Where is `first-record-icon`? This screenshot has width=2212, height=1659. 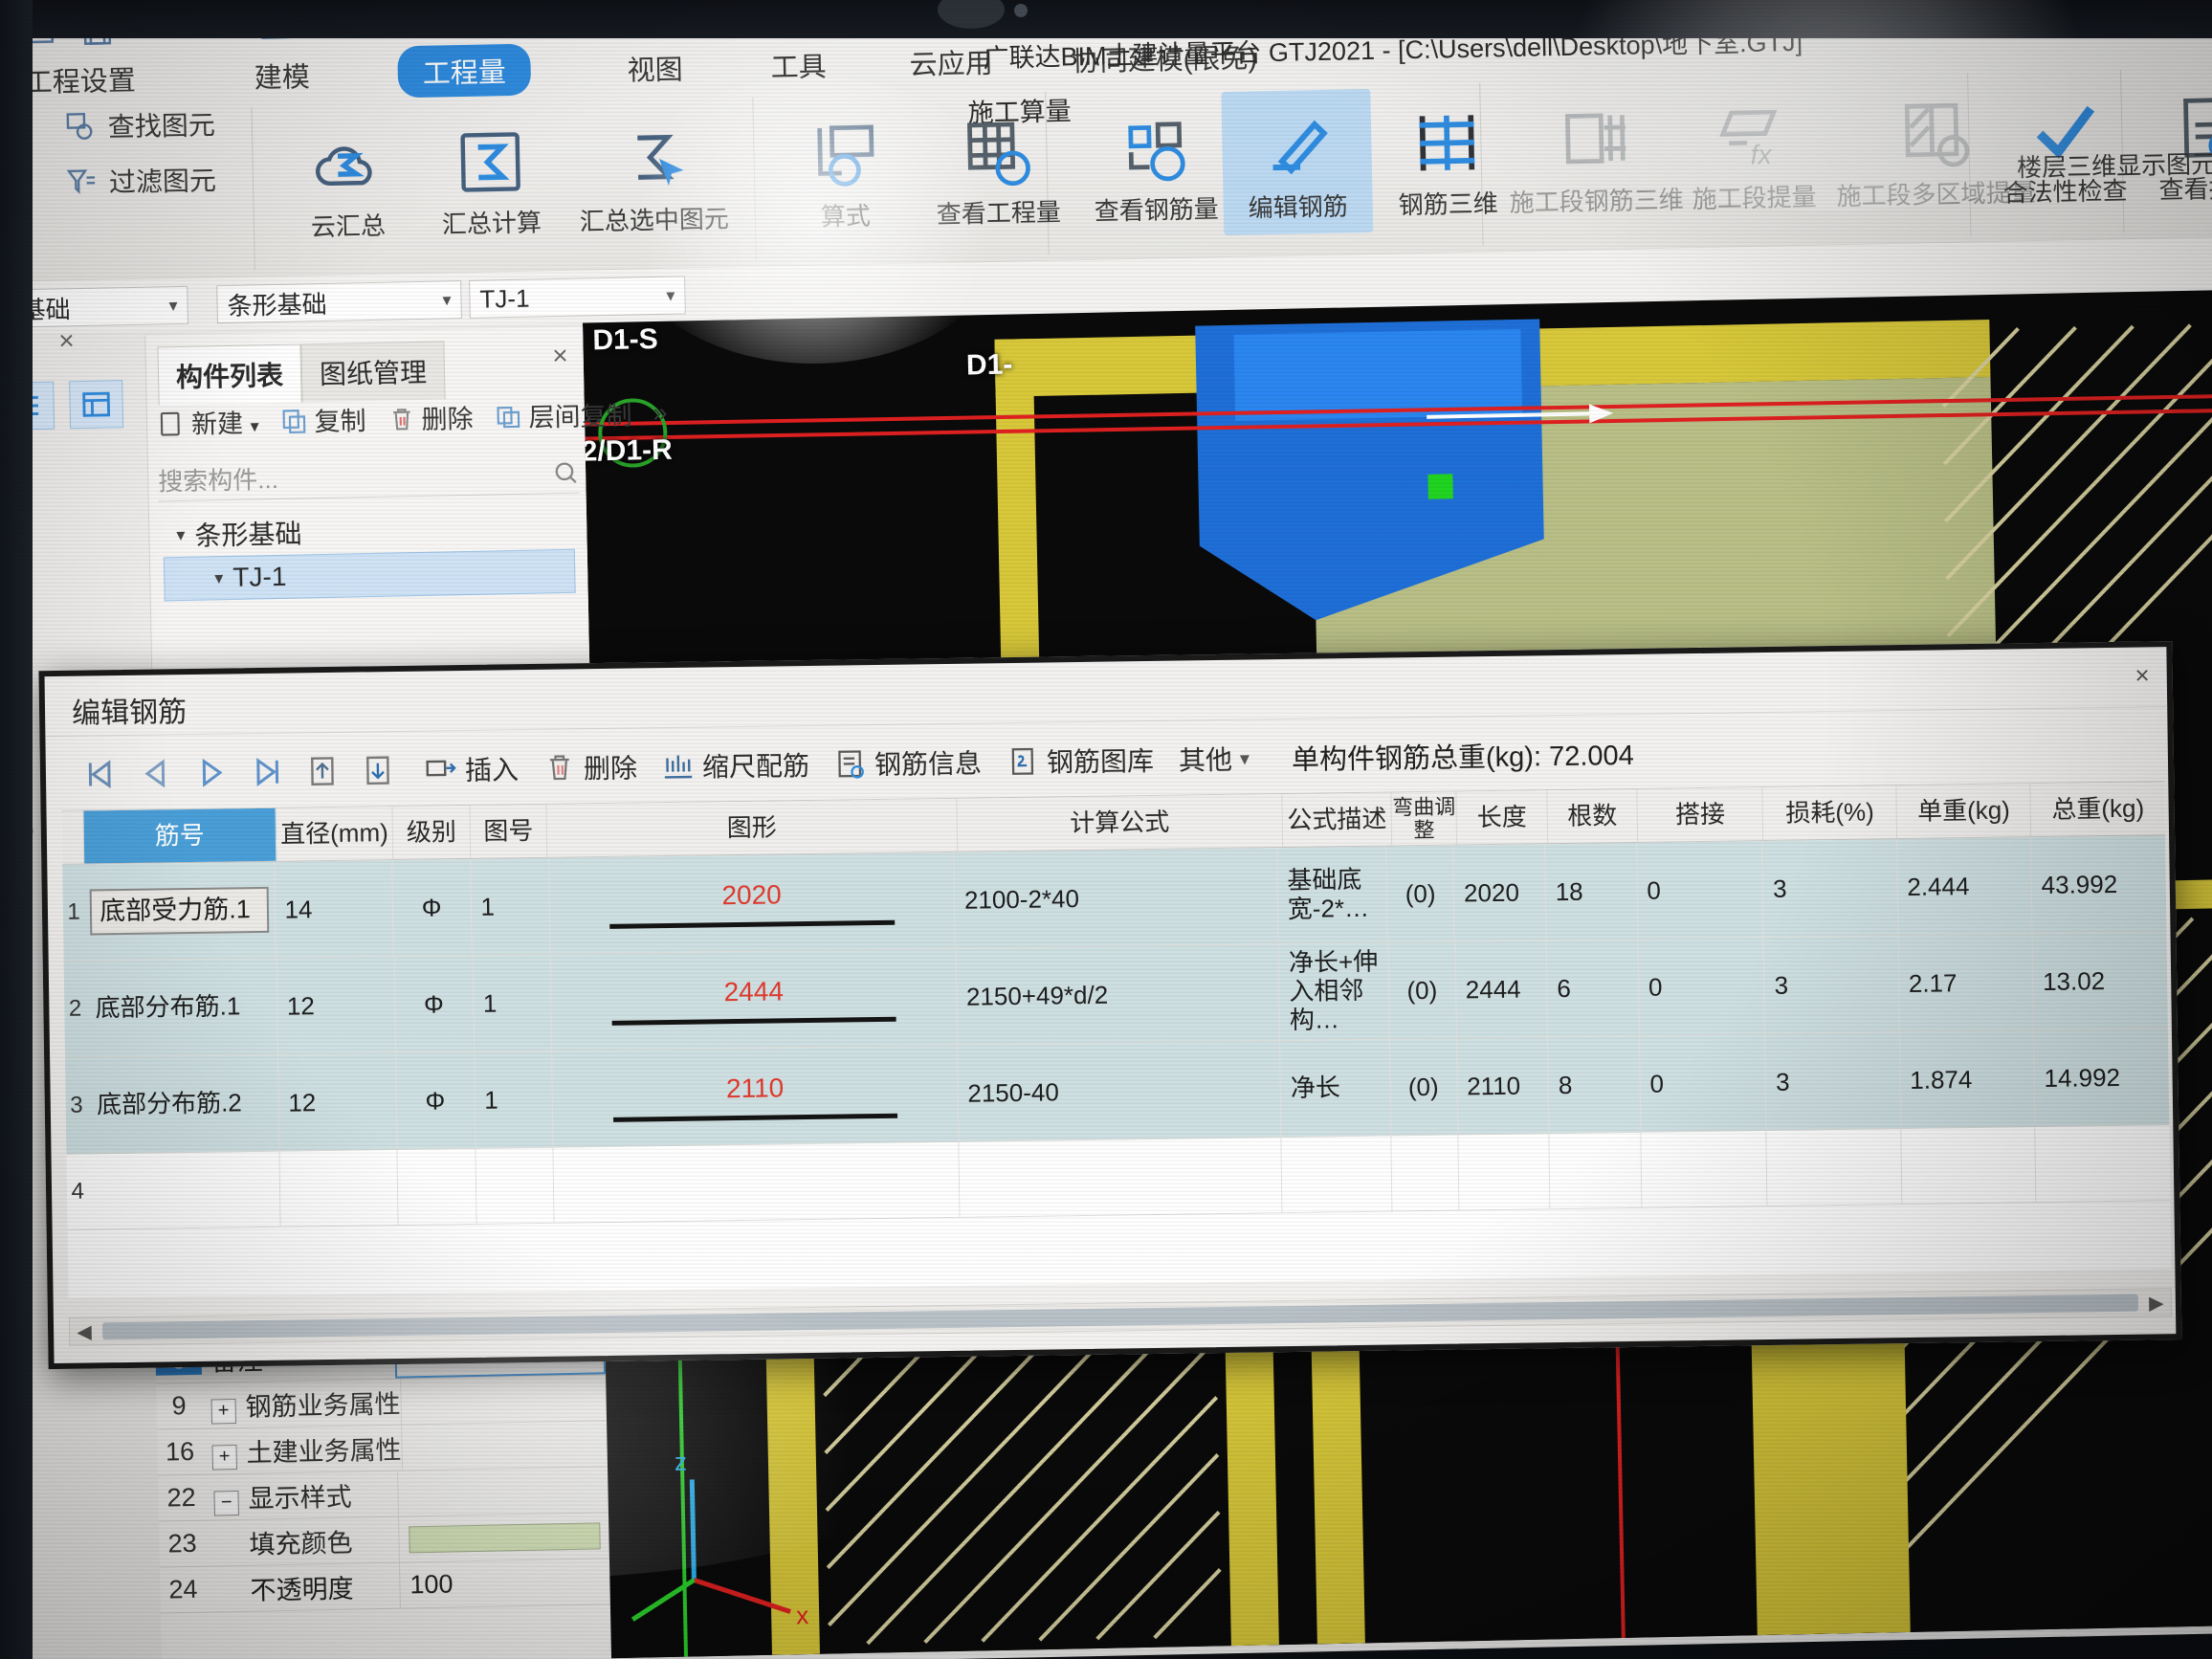
first-record-icon is located at coordinates (101, 774).